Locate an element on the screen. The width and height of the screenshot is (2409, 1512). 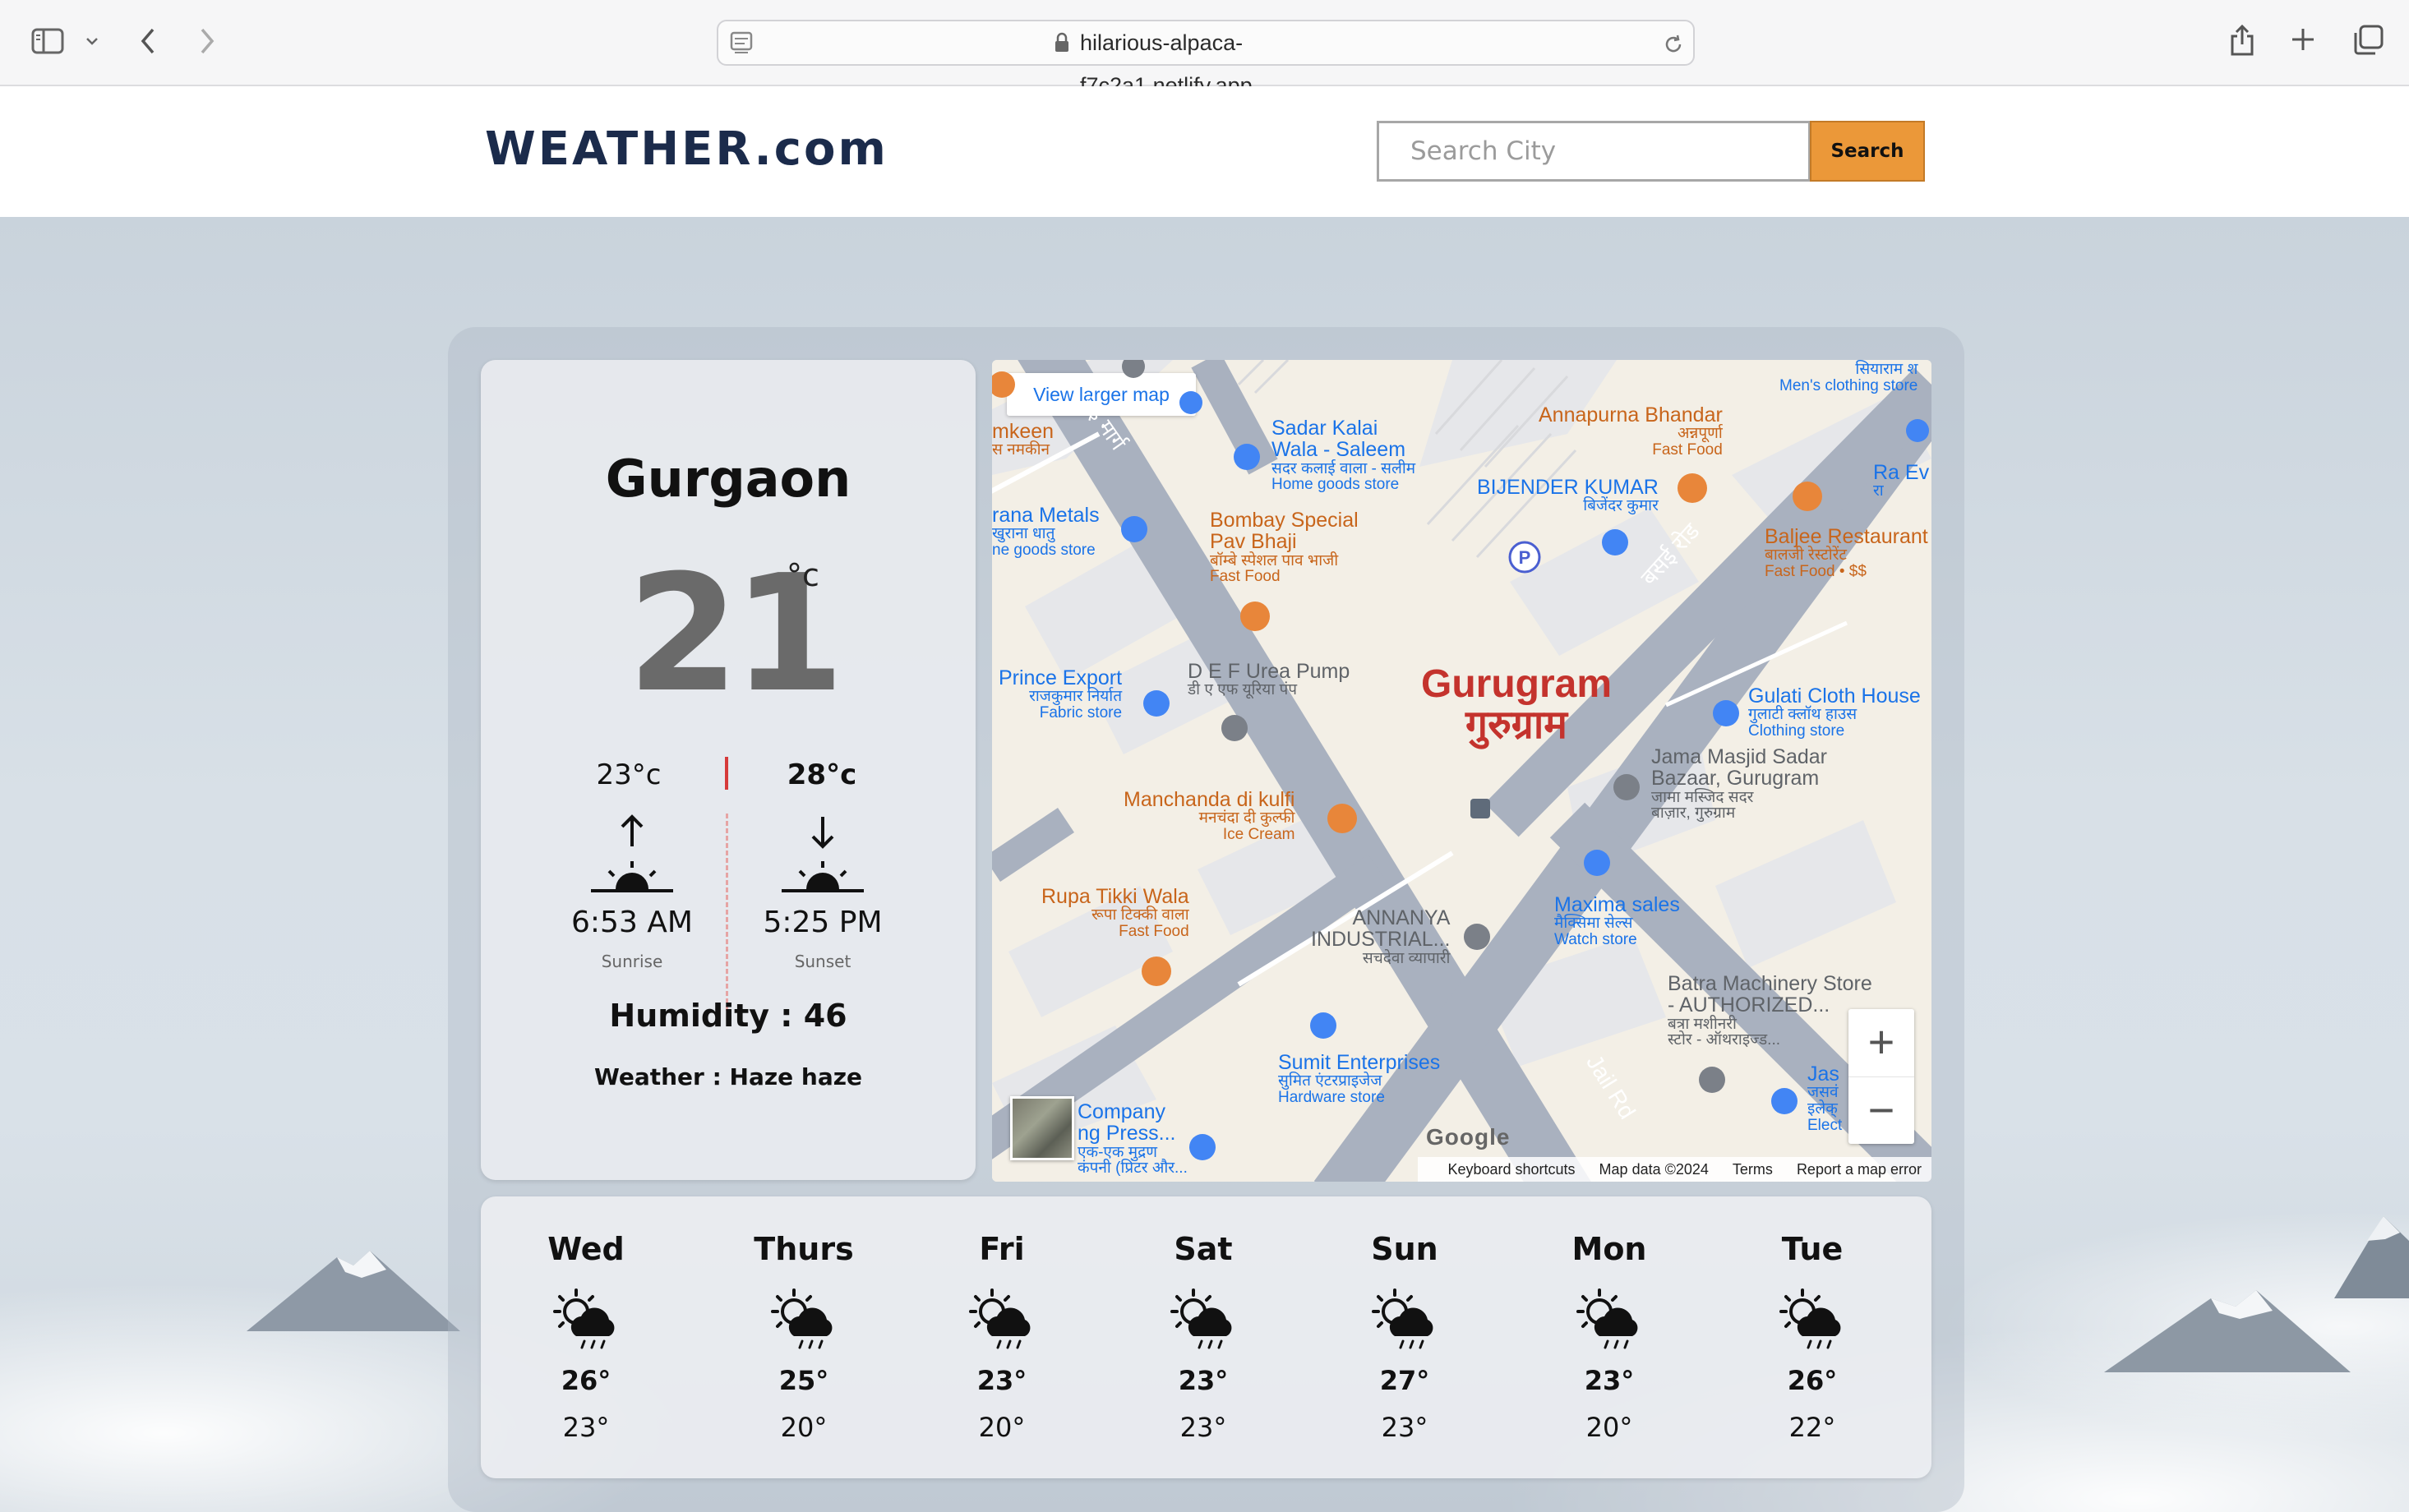
browser-toolbar: hilarious-alpaca-f7c2a1.netlify.app is located at coordinates (1204, 49).